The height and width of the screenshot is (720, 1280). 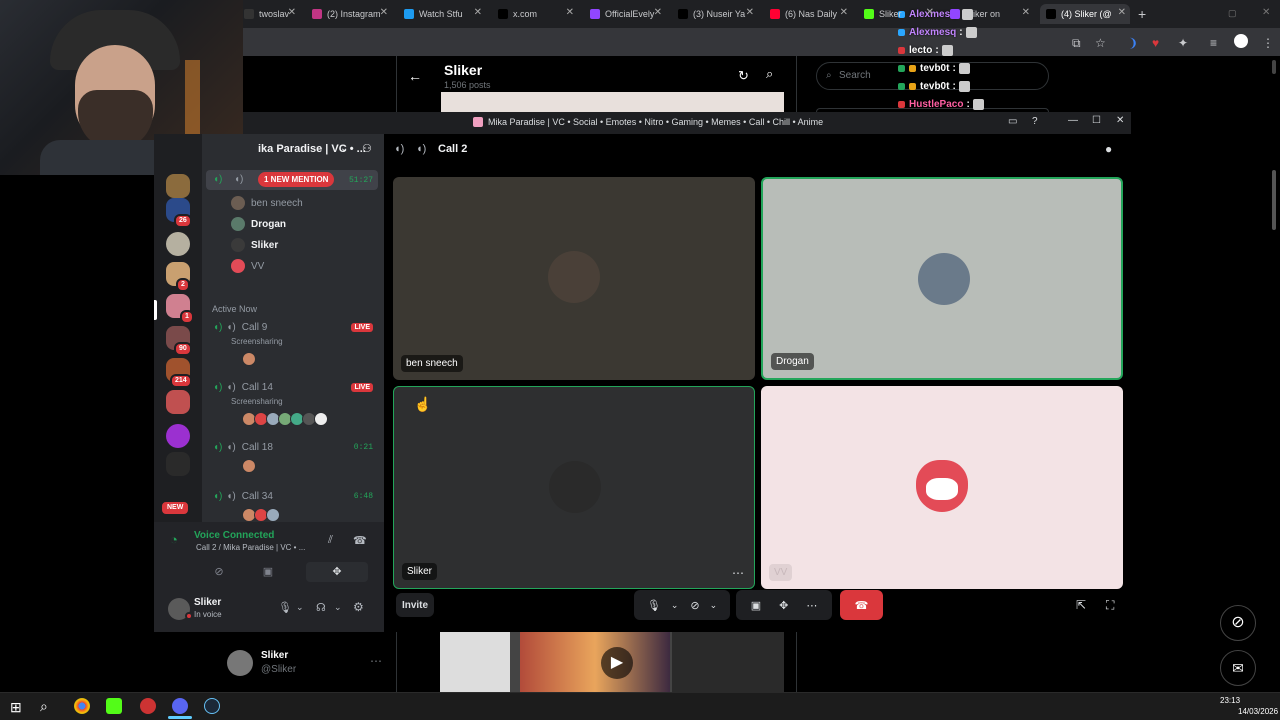 What do you see at coordinates (1076, 43) in the screenshot?
I see `install-icon: ⧉` at bounding box center [1076, 43].